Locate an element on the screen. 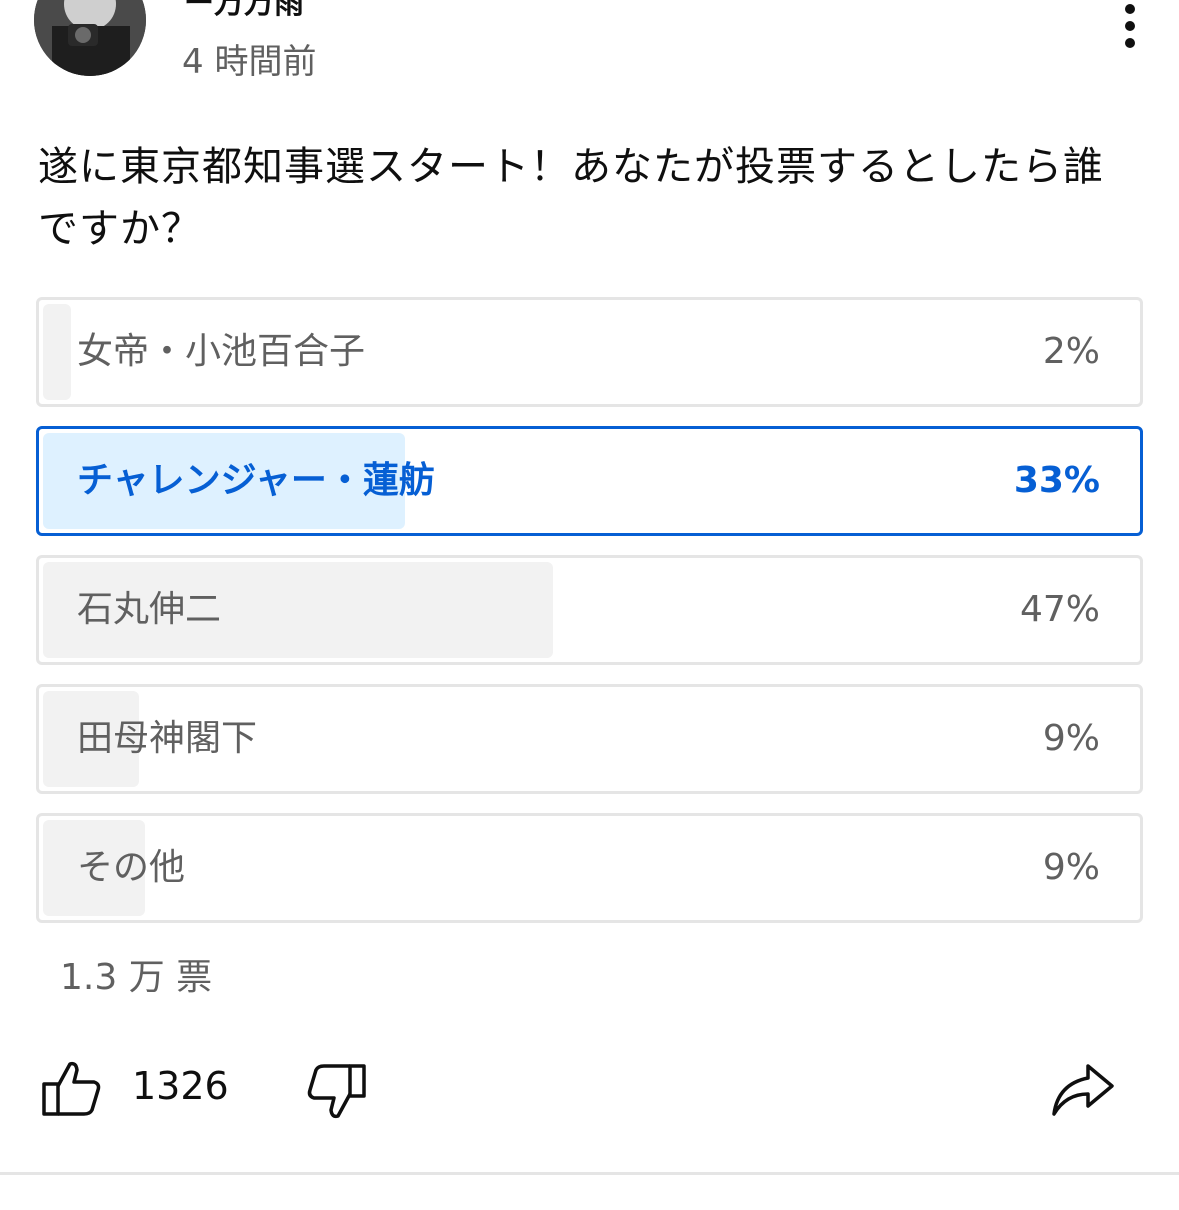  poll-question: 遂に東京都知事選スタート！あなたが投票するとしたら誰ですか？ is located at coordinates (571, 198).